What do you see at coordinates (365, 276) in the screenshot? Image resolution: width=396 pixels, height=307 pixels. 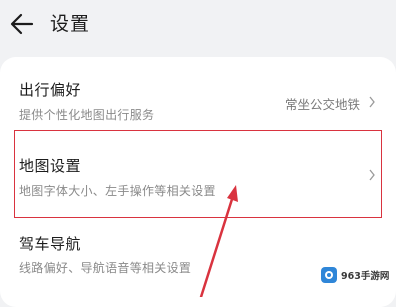 I see `watermark-text: 963手游网` at bounding box center [365, 276].